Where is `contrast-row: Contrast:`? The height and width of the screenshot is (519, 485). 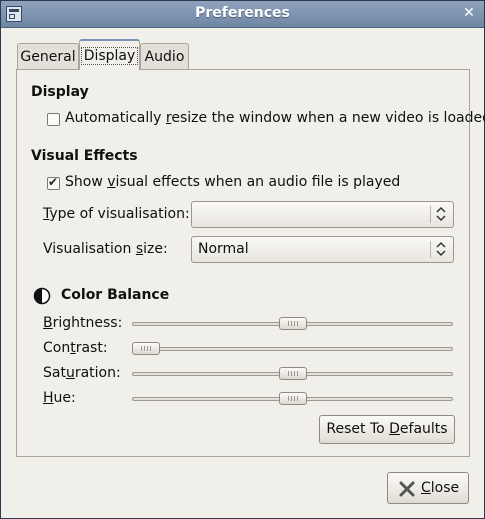 contrast-row: Contrast: is located at coordinates (242, 350).